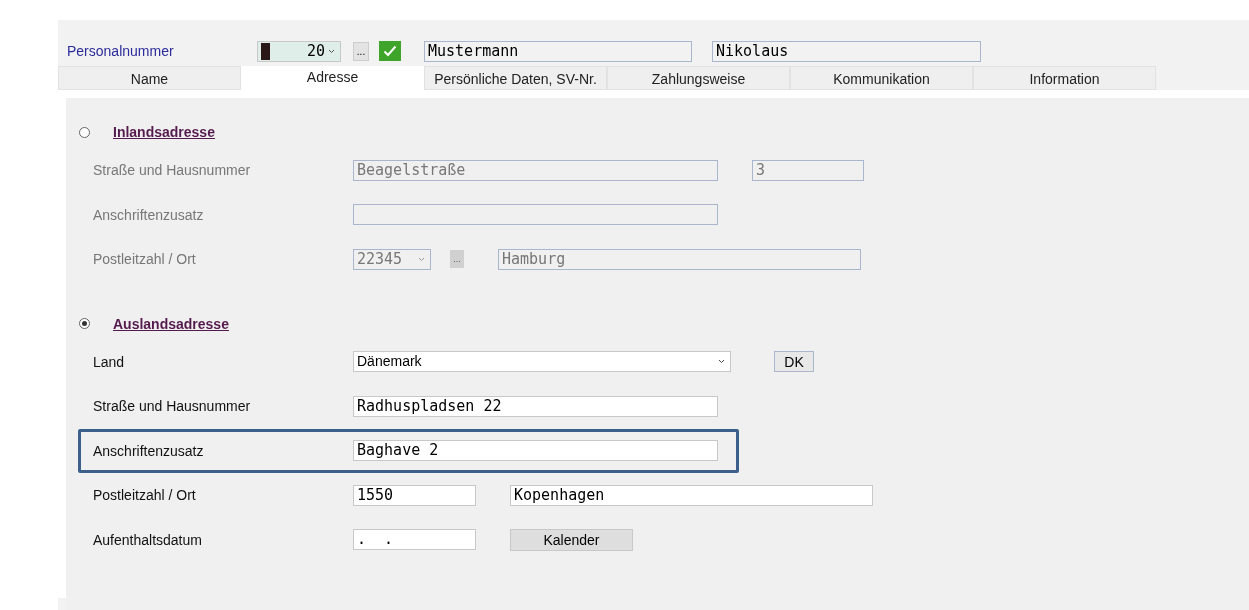 This screenshot has height=610, width=1249. I want to click on last-name-field: Mustermann, so click(558, 51).